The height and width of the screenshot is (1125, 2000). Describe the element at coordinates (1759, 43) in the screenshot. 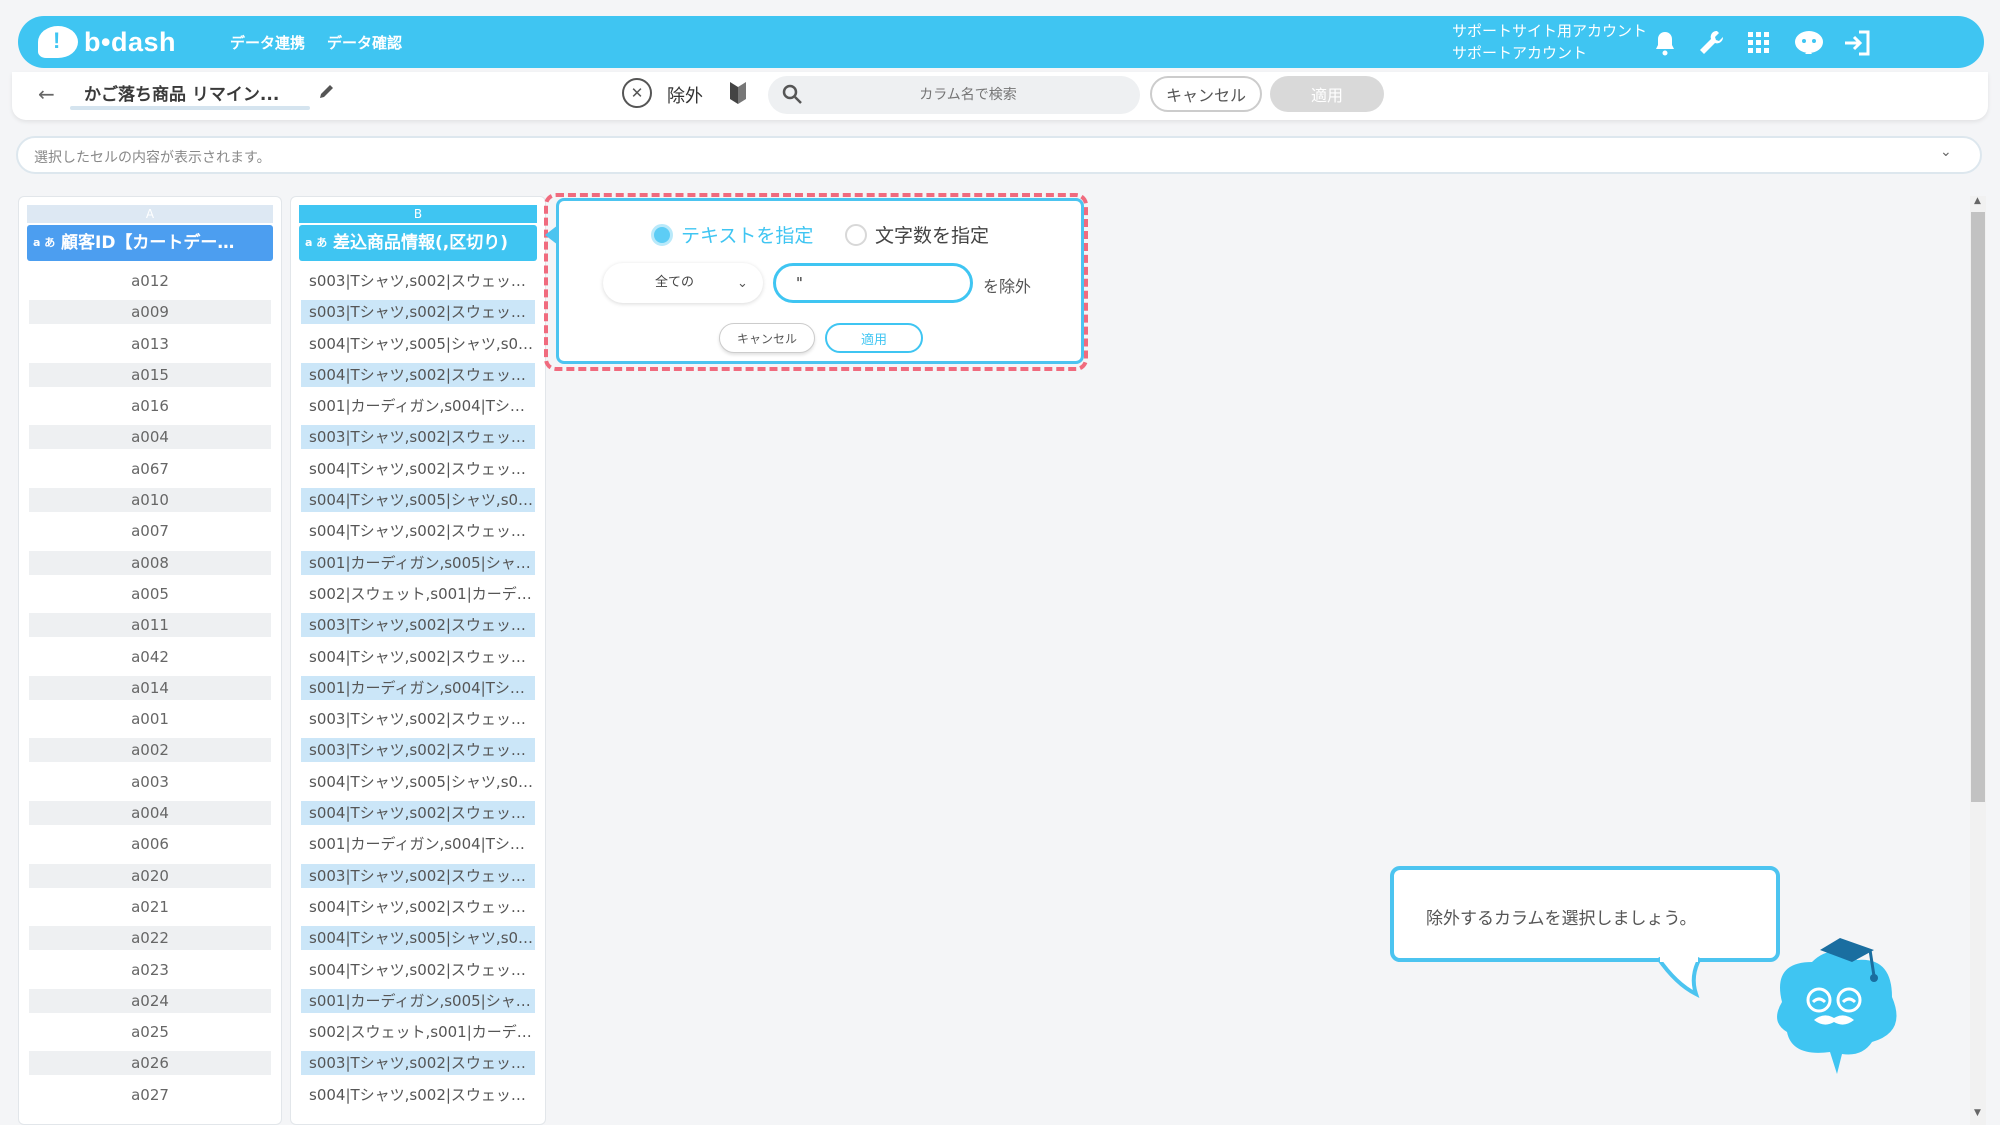

I see `apps-grid-icon` at that location.